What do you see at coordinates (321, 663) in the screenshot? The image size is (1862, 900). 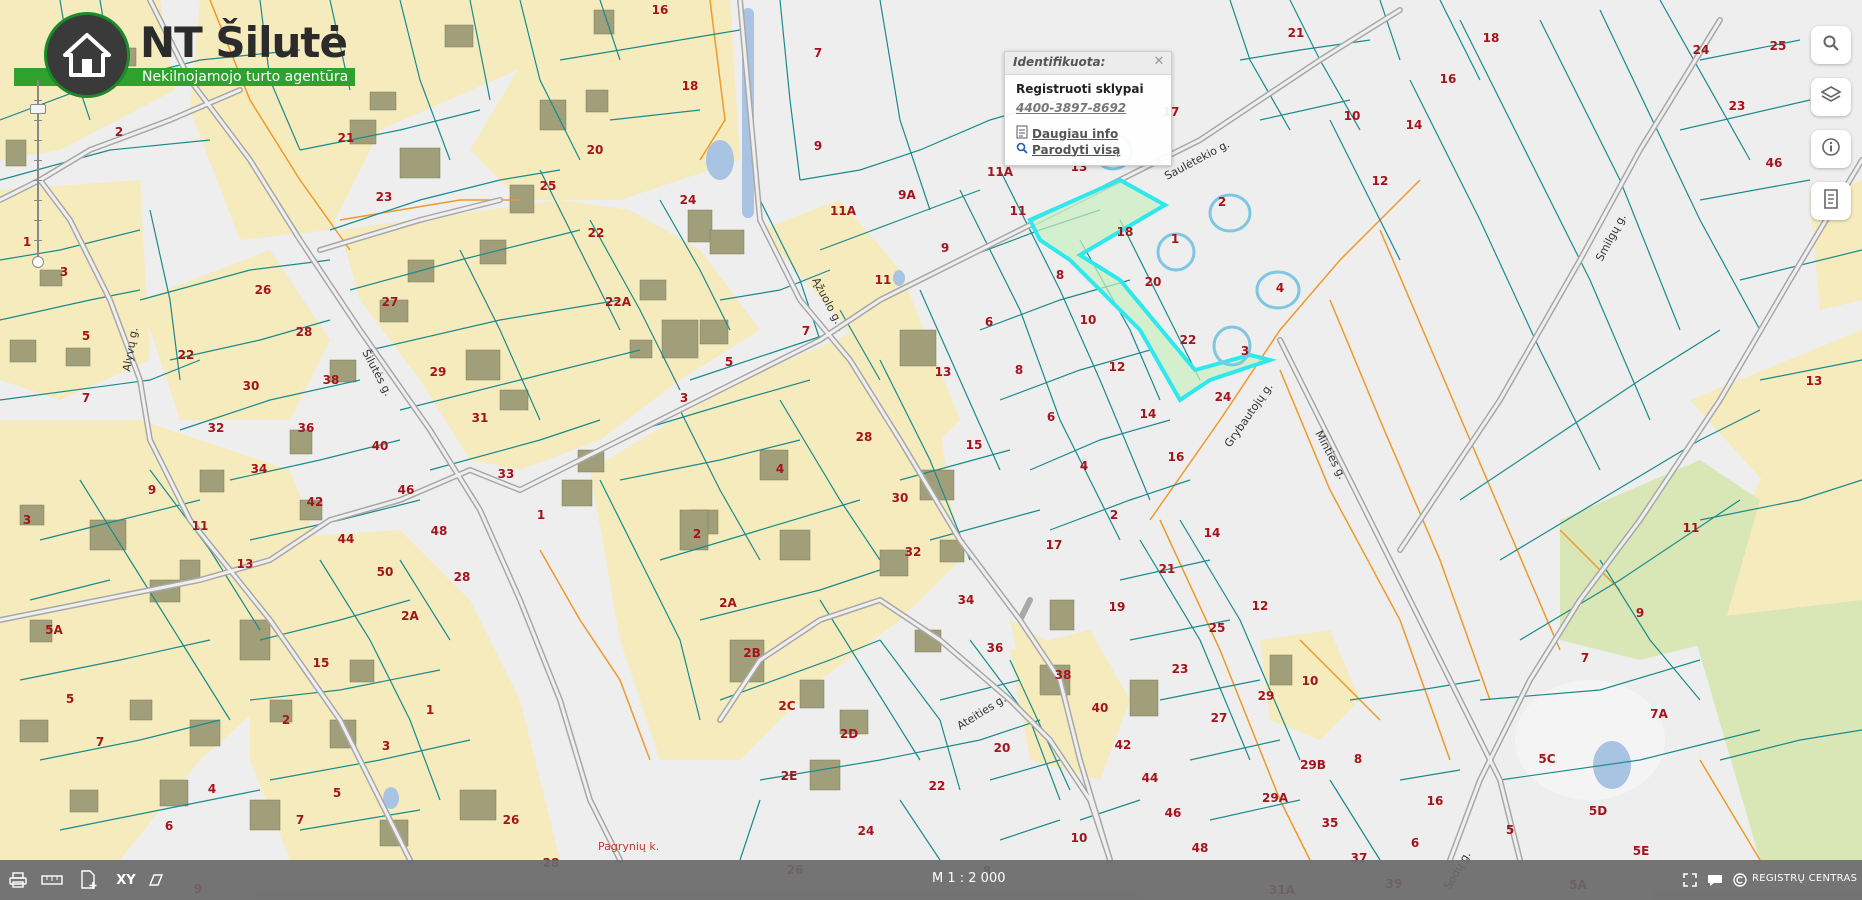 I see `svg-text: 15` at bounding box center [321, 663].